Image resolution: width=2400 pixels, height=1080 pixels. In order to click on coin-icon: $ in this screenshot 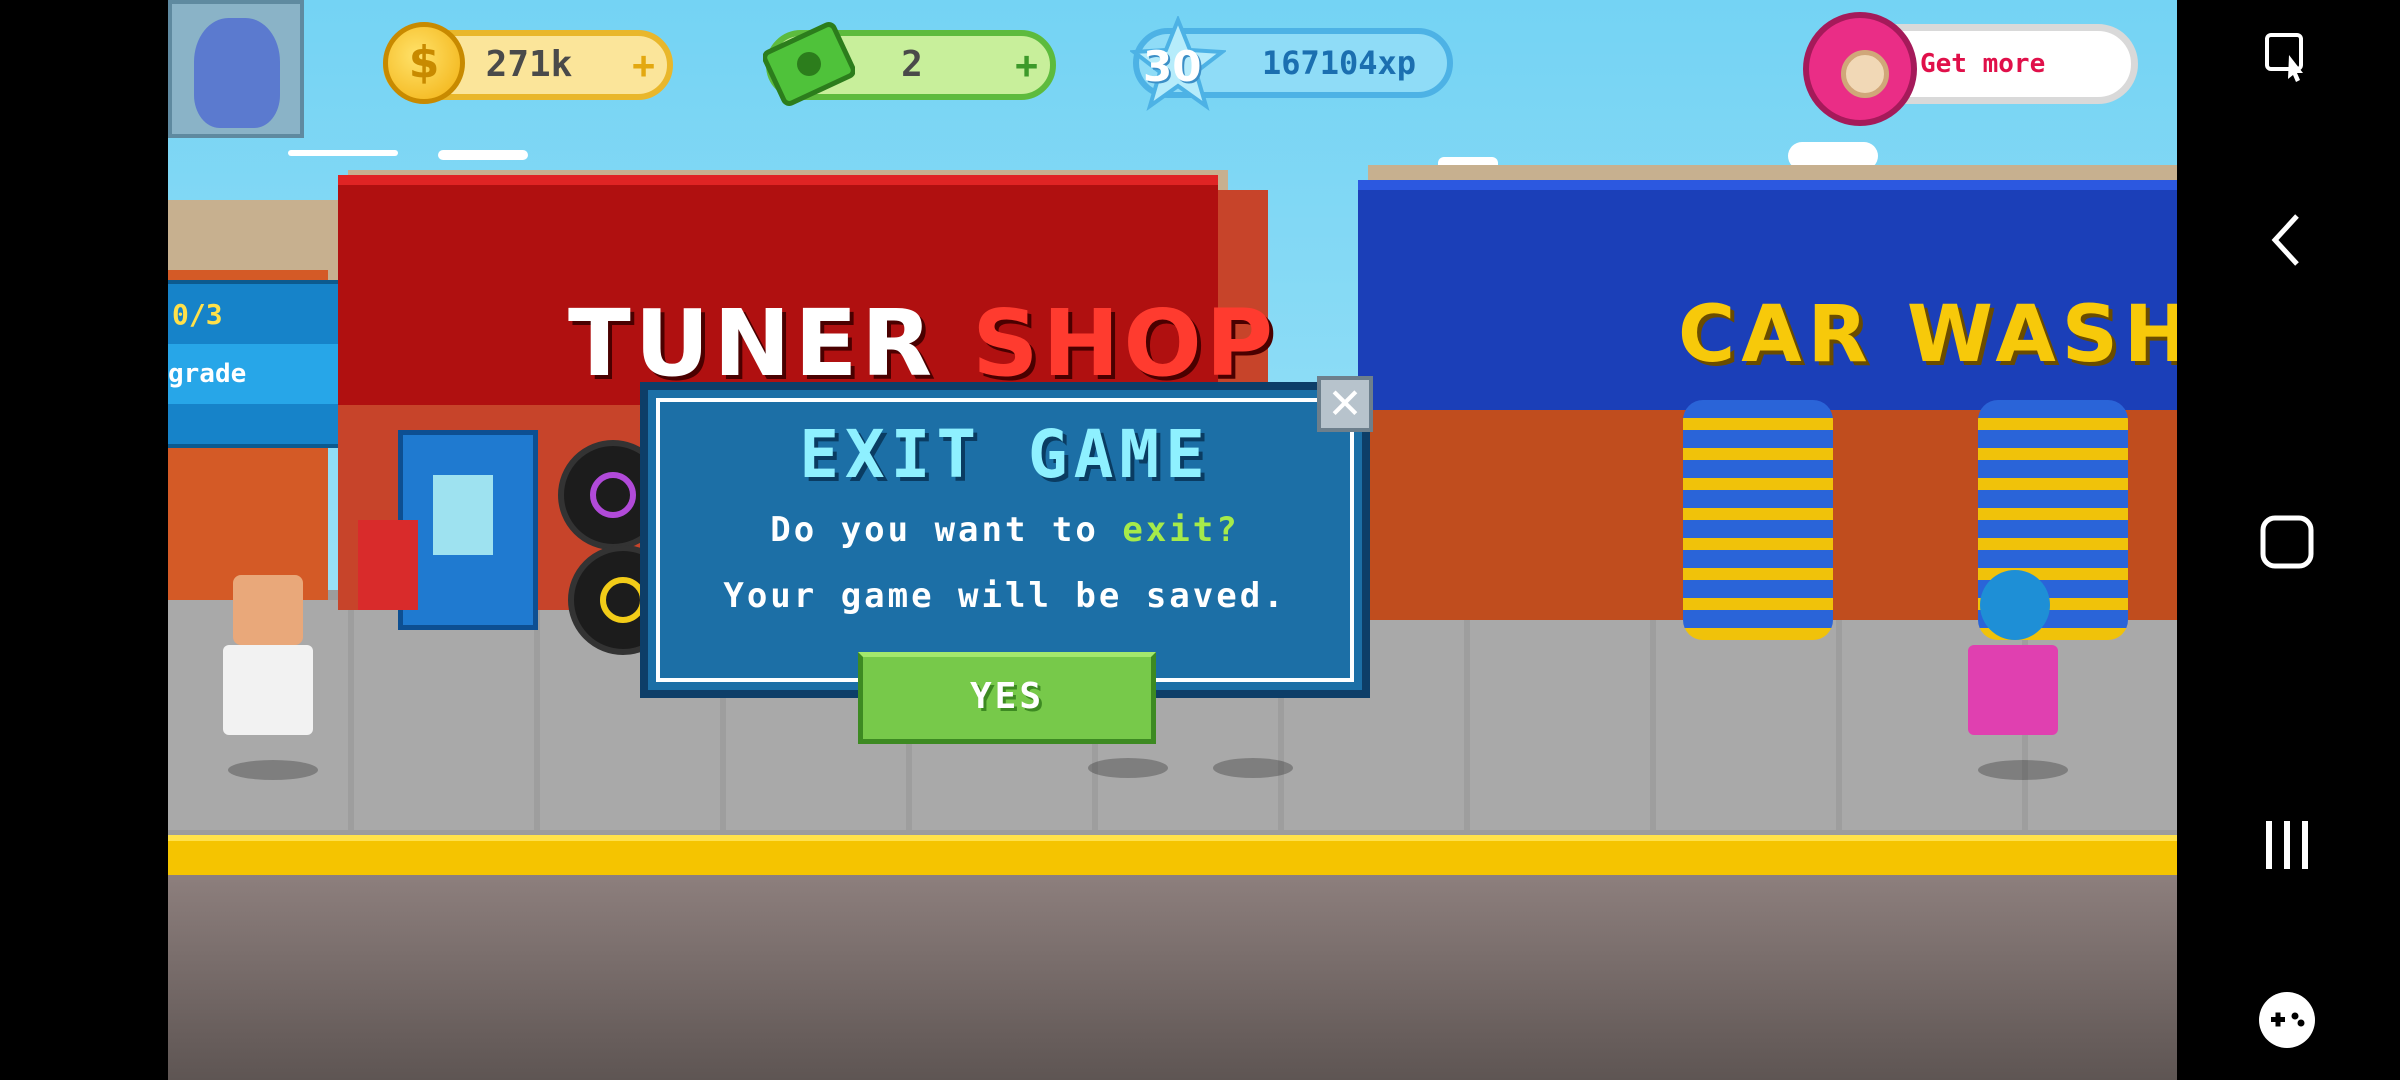, I will do `click(424, 63)`.